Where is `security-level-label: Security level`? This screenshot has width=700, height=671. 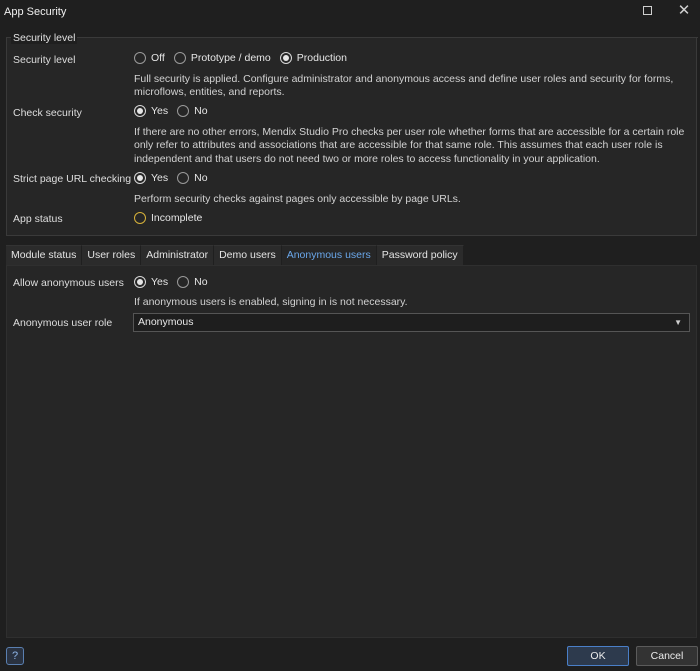 security-level-label: Security level is located at coordinates (44, 60).